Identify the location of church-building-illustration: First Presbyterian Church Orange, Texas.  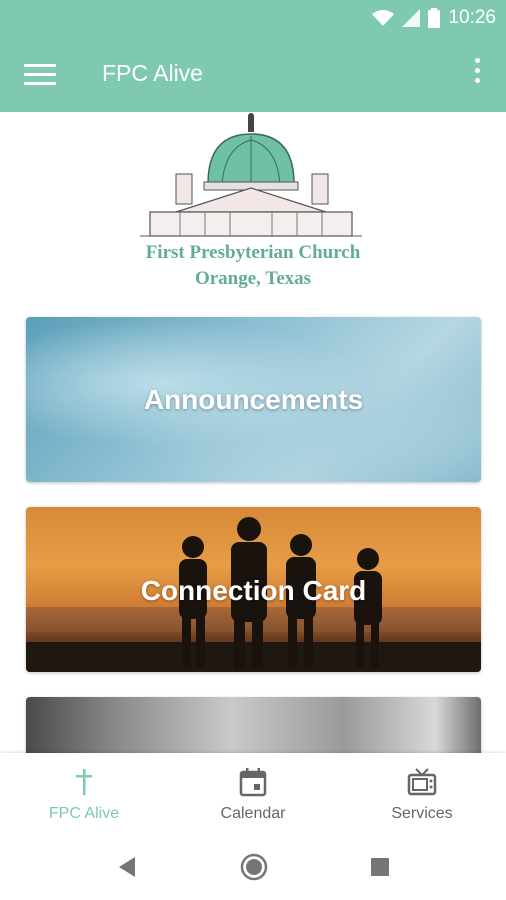
(251, 201).